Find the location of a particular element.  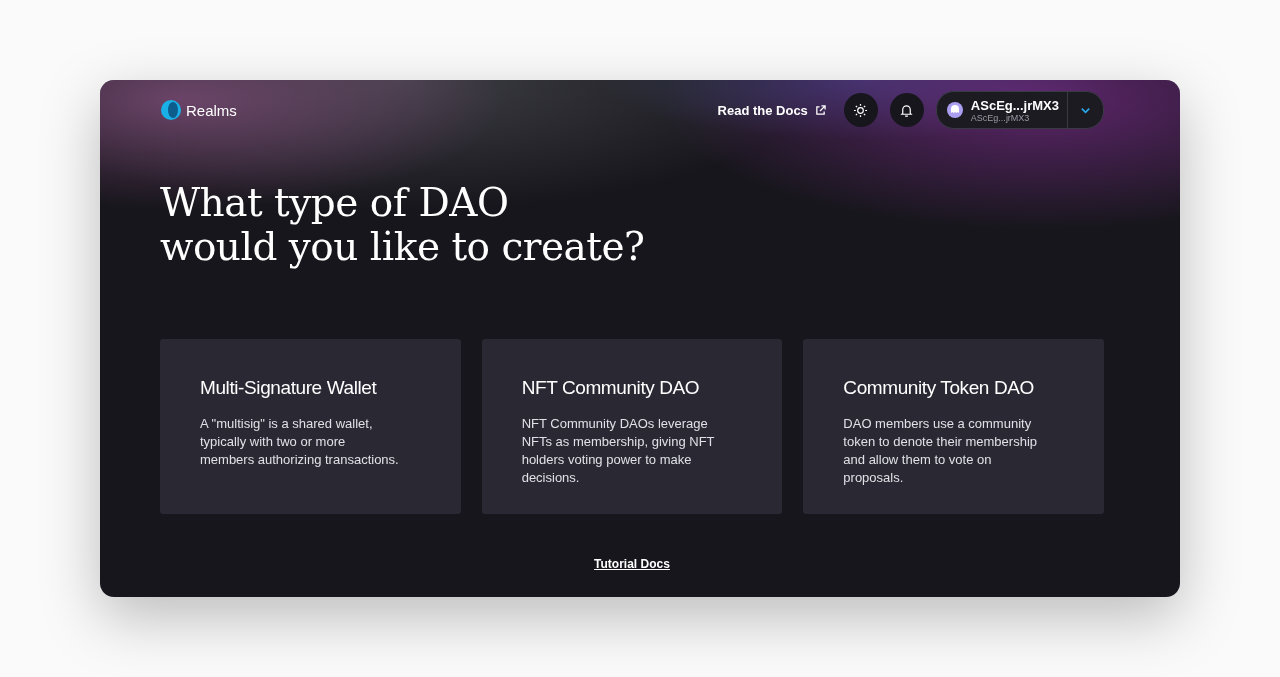

sun-icon is located at coordinates (861, 110).